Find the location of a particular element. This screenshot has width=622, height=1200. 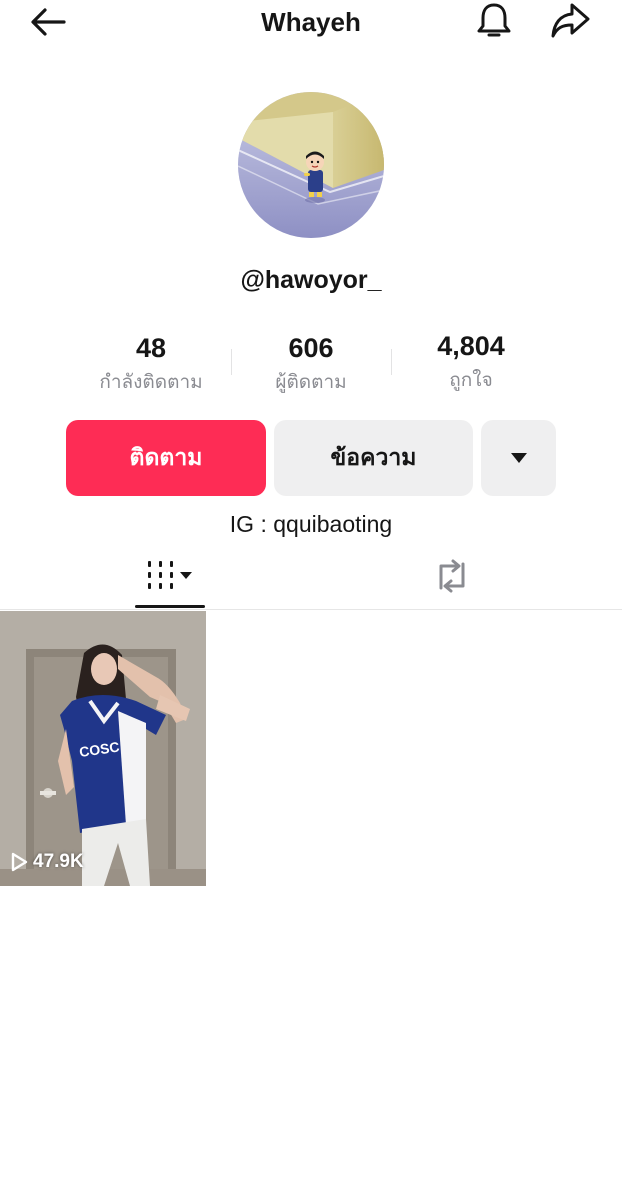

cartoon-avatar is located at coordinates (311, 165).